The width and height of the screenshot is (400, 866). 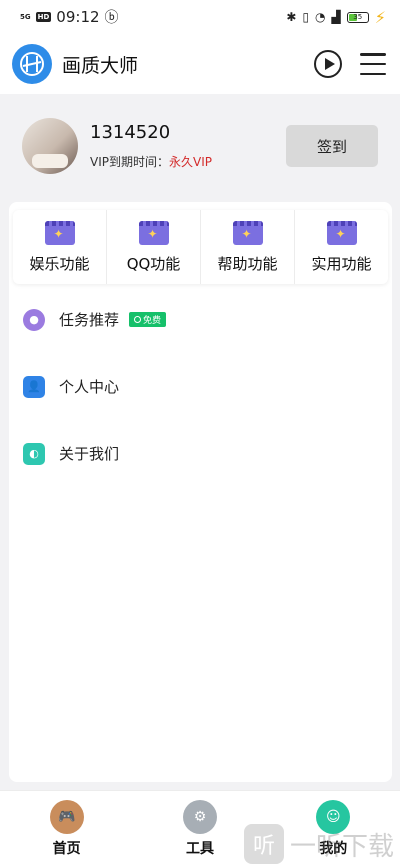 I want to click on list-item-personal-center: 👤 个人中心, so click(x=200, y=386).